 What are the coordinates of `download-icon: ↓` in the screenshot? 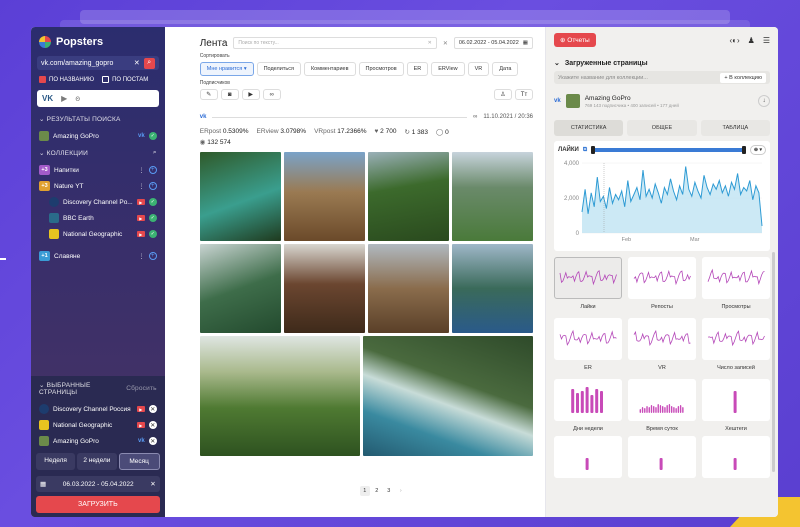 It's located at (764, 101).